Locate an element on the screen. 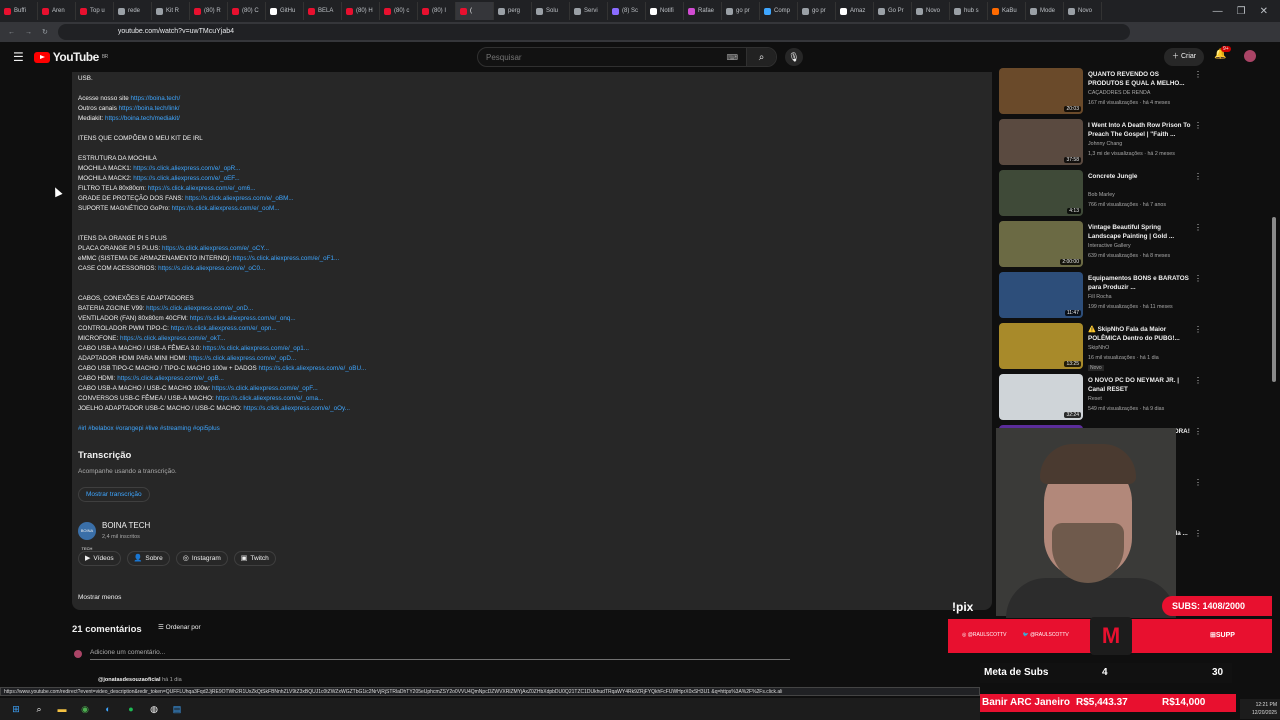 The image size is (1280, 720). video-thumbnail: 4:13 is located at coordinates (1041, 193).